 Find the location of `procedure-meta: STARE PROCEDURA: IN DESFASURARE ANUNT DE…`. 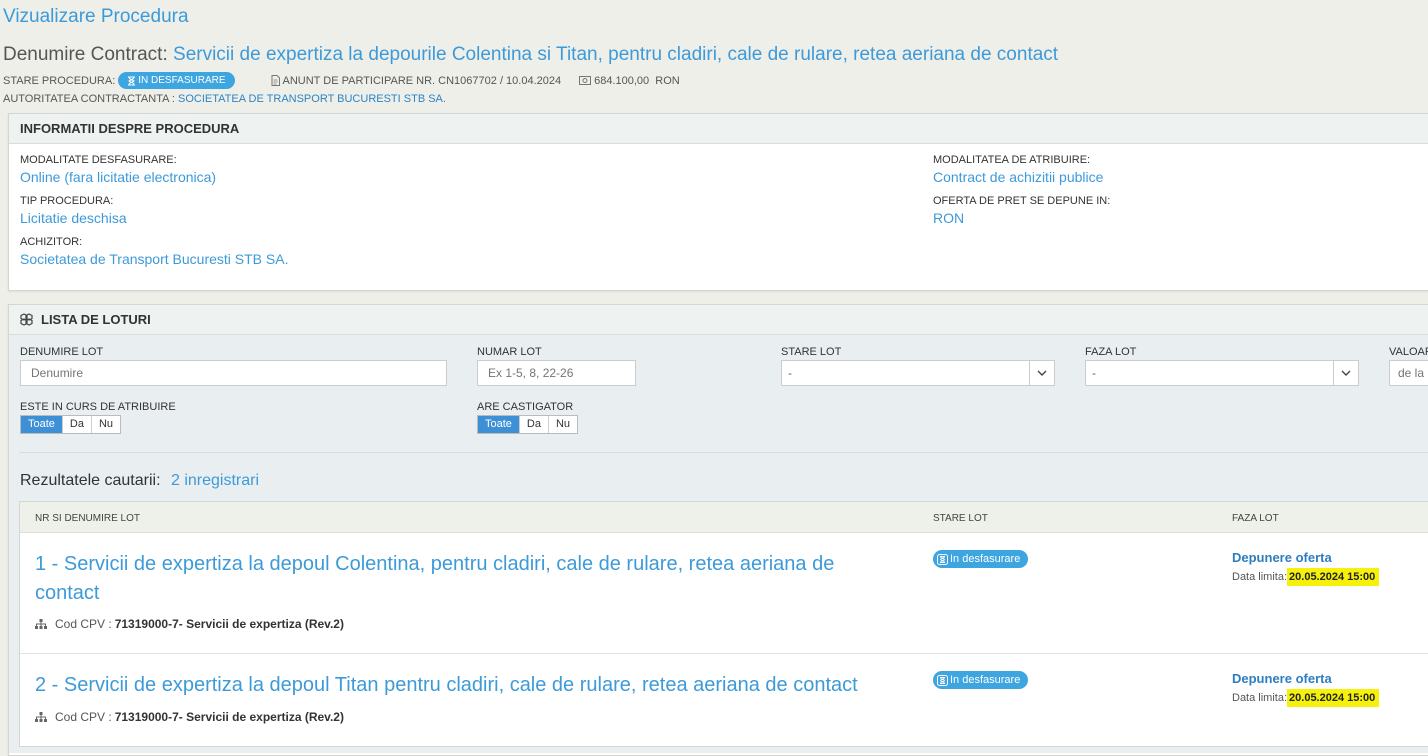

procedure-meta: STARE PROCEDURA: IN DESFASURARE ANUNT DE… is located at coordinates (341, 80).